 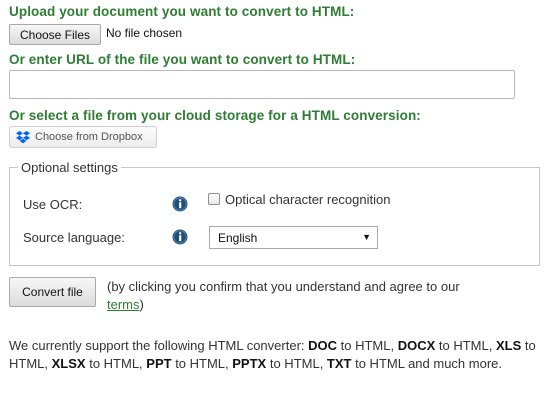 What do you see at coordinates (123, 304) in the screenshot?
I see `terms-link: terms` at bounding box center [123, 304].